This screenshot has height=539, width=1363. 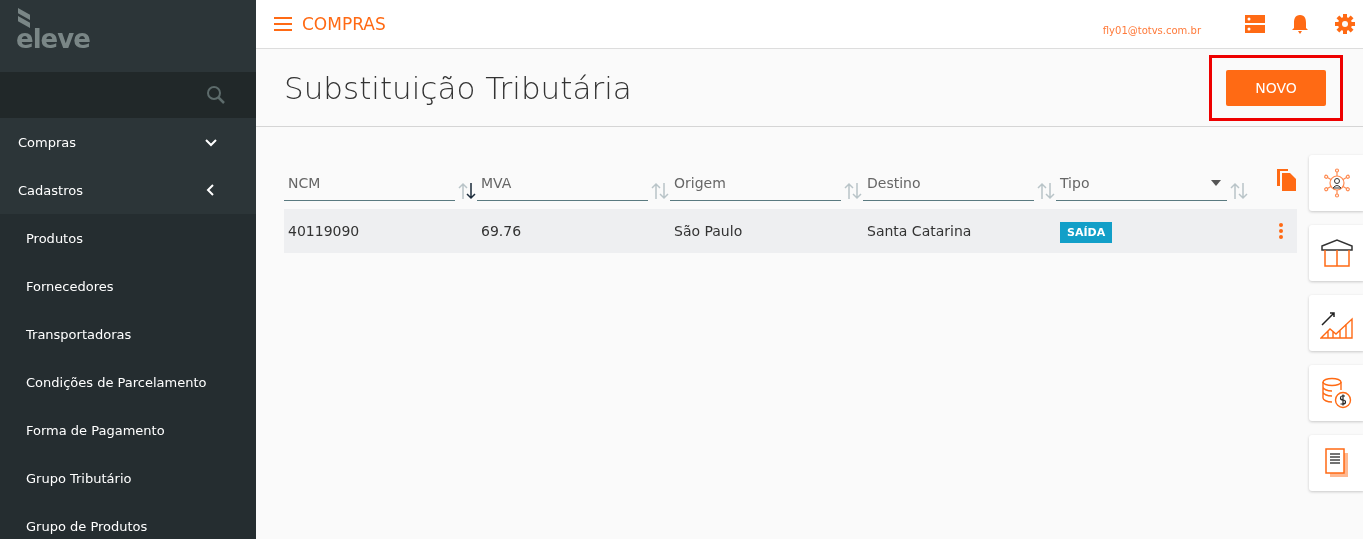 What do you see at coordinates (1141, 188) in the screenshot?
I see `column-filter-field: Tipo` at bounding box center [1141, 188].